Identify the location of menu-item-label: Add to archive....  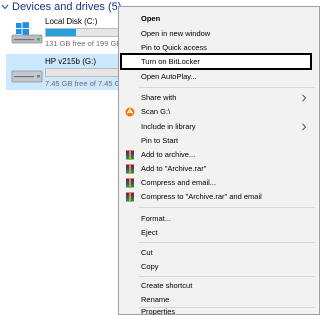
(168, 154).